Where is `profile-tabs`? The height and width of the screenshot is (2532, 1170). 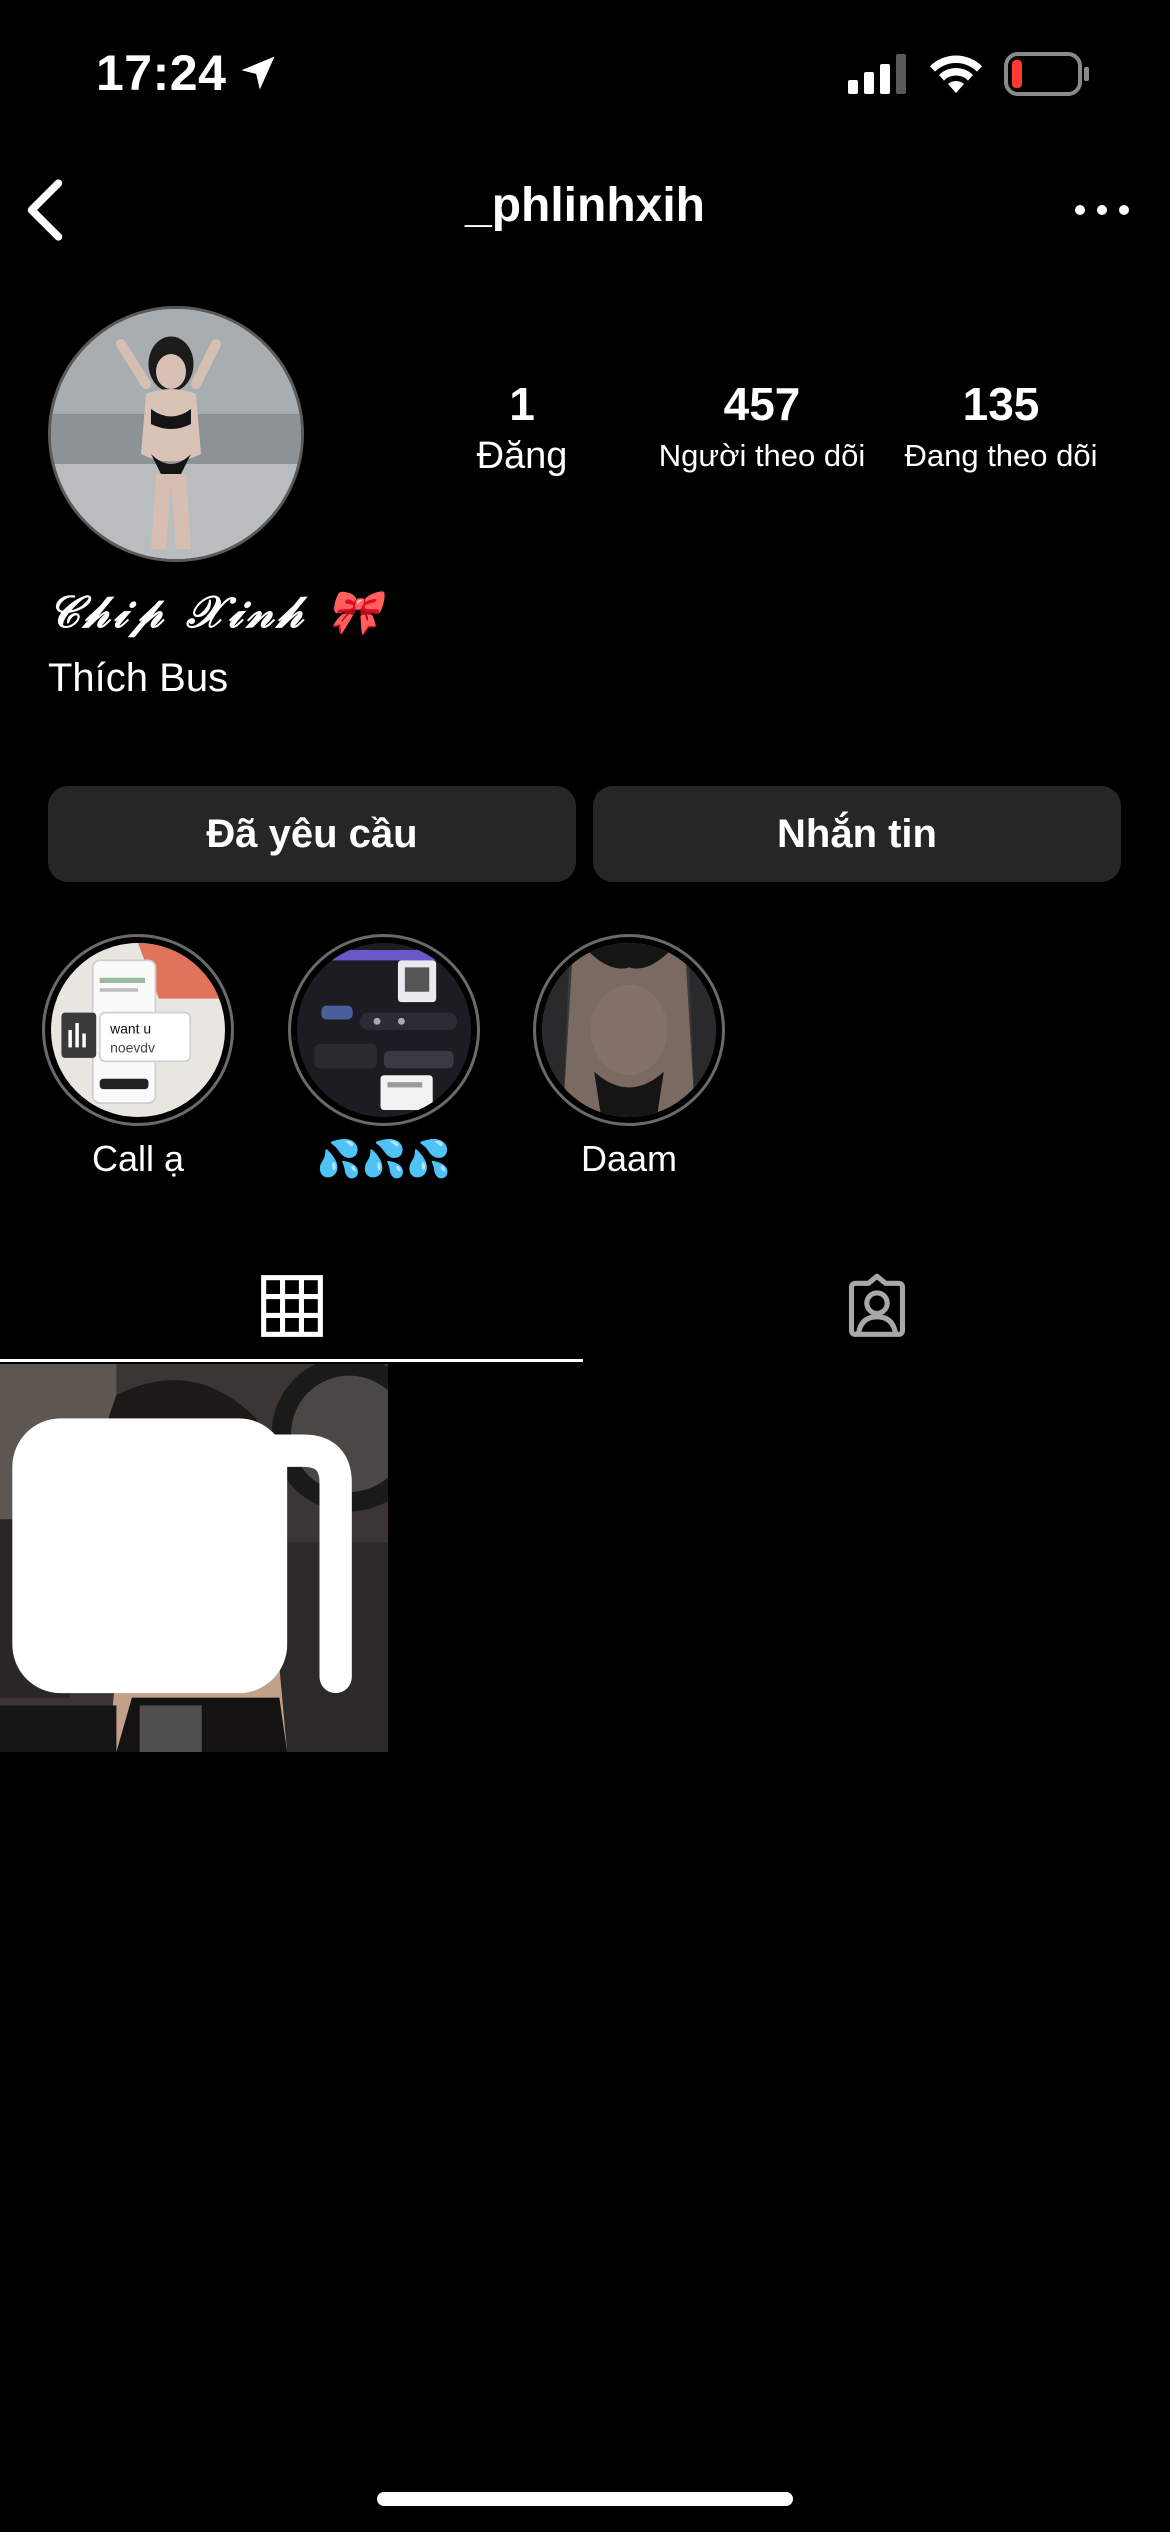 profile-tabs is located at coordinates (585, 1306).